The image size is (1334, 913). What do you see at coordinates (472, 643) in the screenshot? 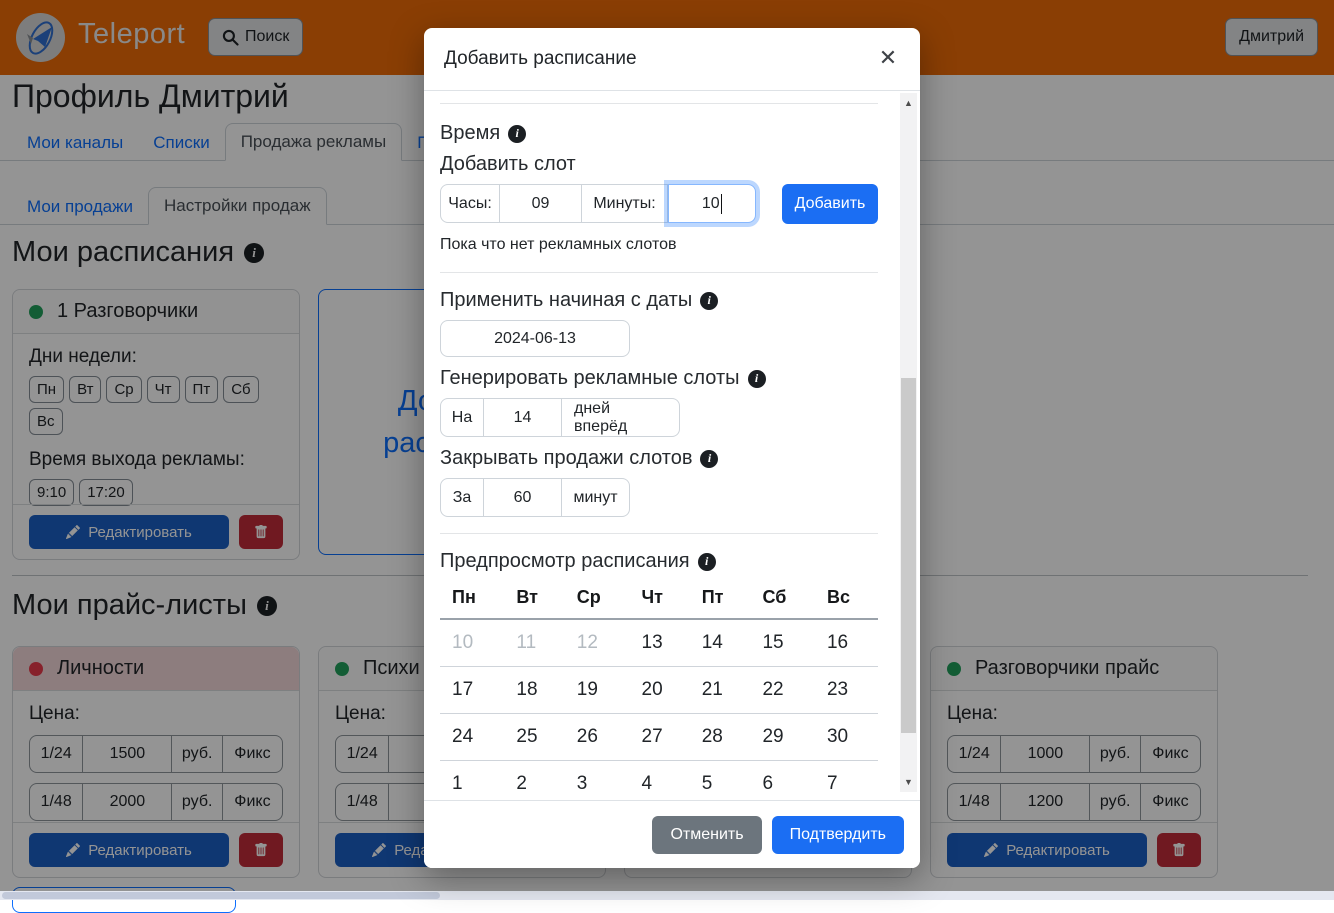
I see `calendar-day: 10` at bounding box center [472, 643].